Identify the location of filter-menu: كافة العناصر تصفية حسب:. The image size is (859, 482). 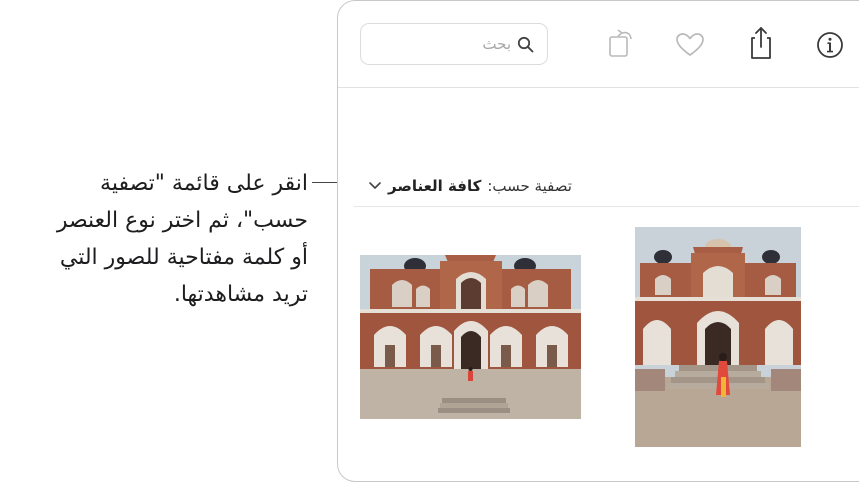
(470, 186).